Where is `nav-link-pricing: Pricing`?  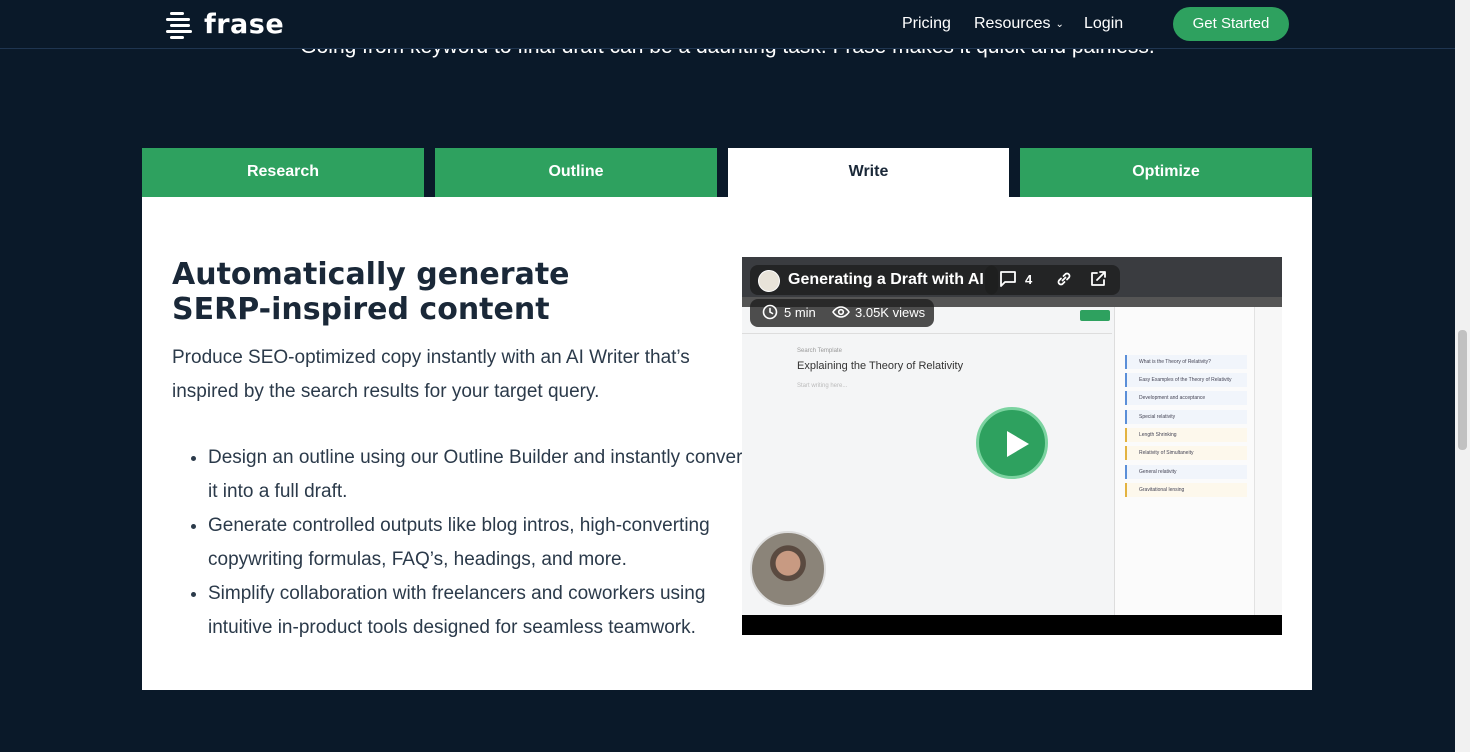 nav-link-pricing: Pricing is located at coordinates (926, 24).